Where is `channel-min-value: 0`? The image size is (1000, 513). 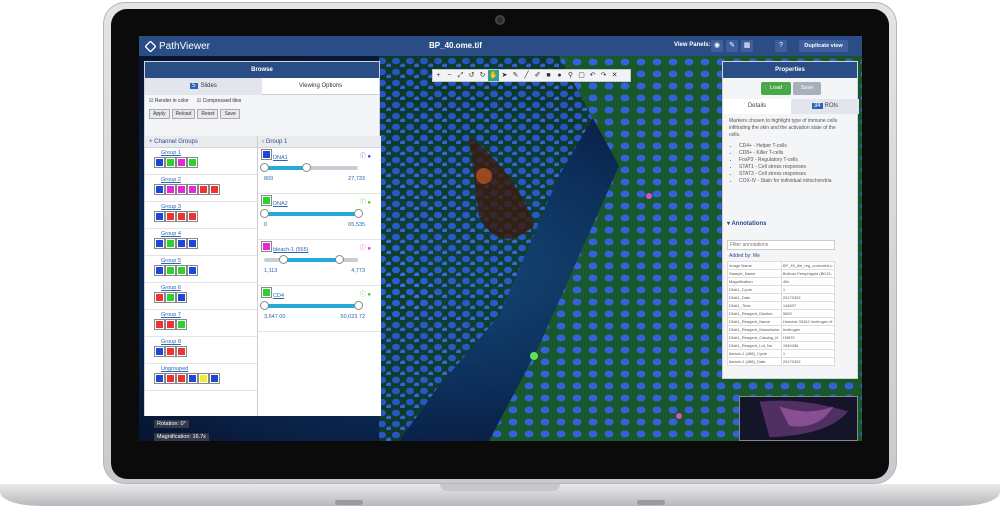 channel-min-value: 0 is located at coordinates (265, 225).